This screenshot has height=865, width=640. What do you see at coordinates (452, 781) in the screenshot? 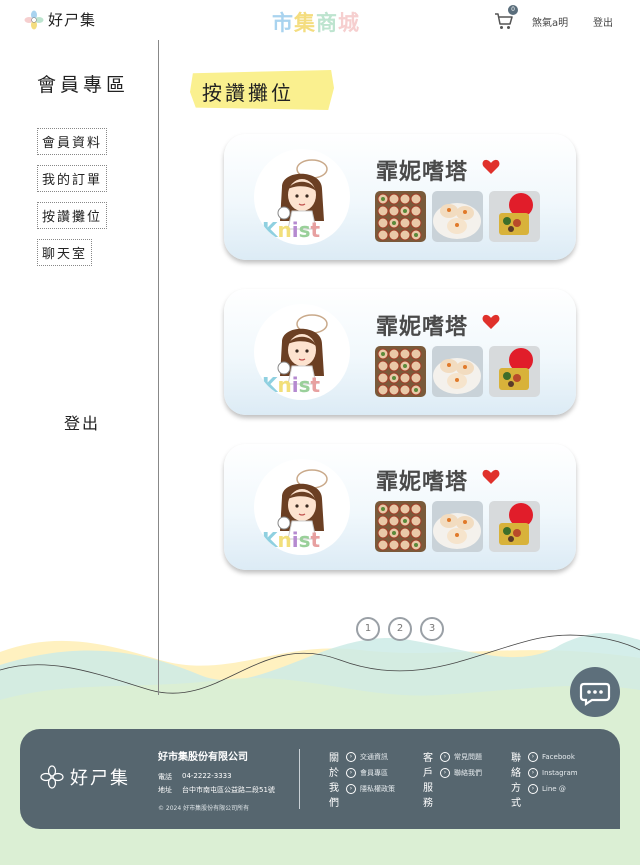
I see `footer-col-service: 客戶服務 › 常見問題 › 聯絡我們` at bounding box center [452, 781].